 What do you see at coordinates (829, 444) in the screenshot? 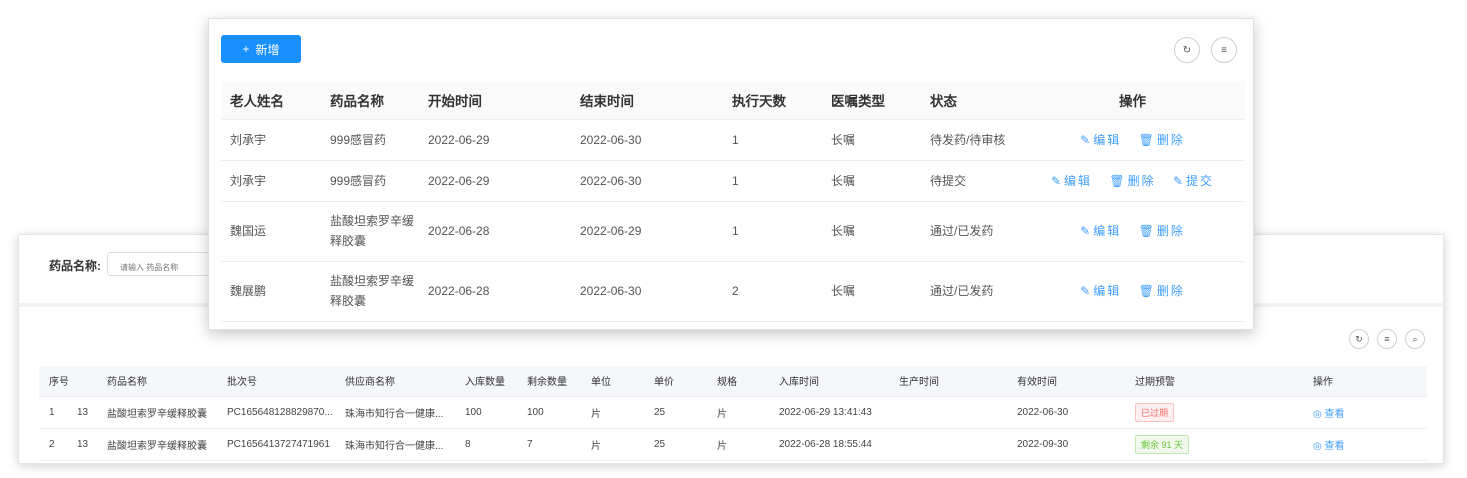
I see `in-time: 2022-06-28 18:55:44` at bounding box center [829, 444].